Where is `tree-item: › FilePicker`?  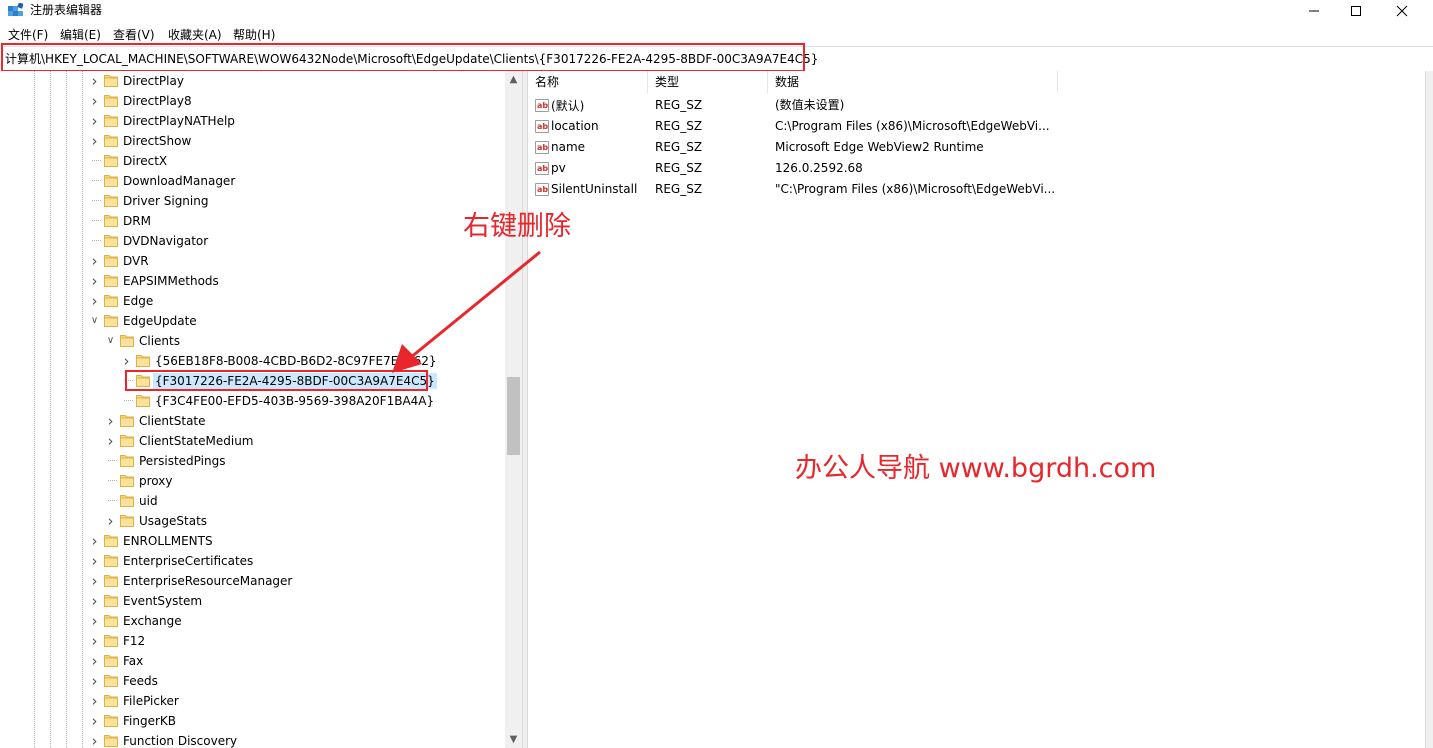
tree-item: › FilePicker is located at coordinates (252, 701).